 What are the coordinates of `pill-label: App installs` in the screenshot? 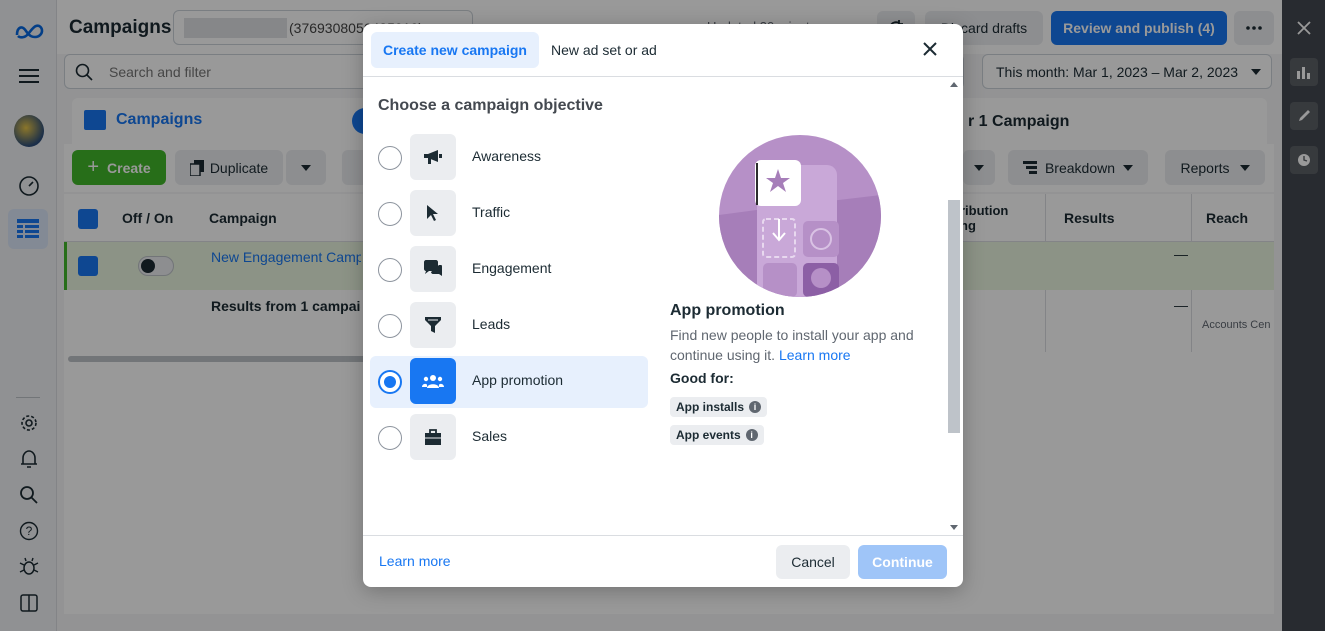 It's located at (710, 407).